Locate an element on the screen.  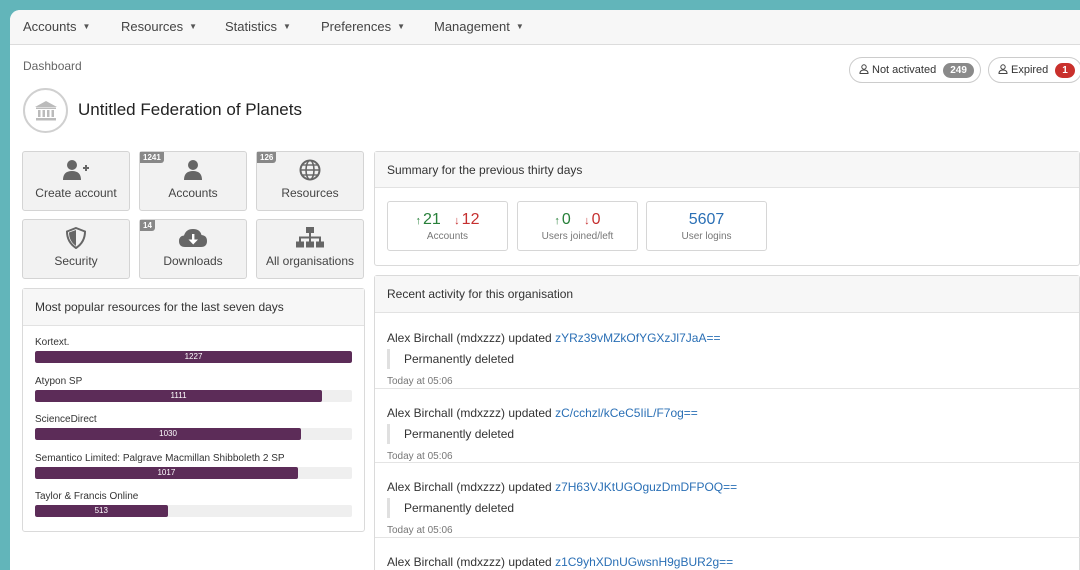
page-title: Untitled Federation of Planets is located at coordinates (190, 109).